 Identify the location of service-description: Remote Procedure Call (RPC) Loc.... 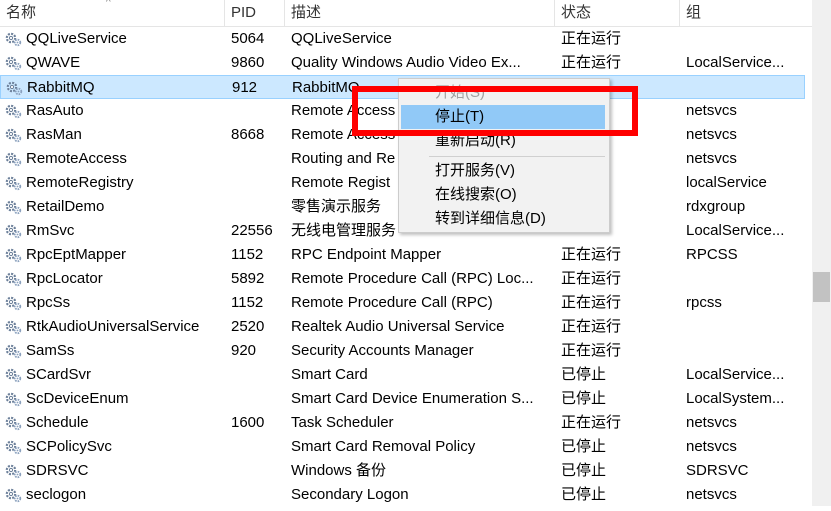
(412, 278).